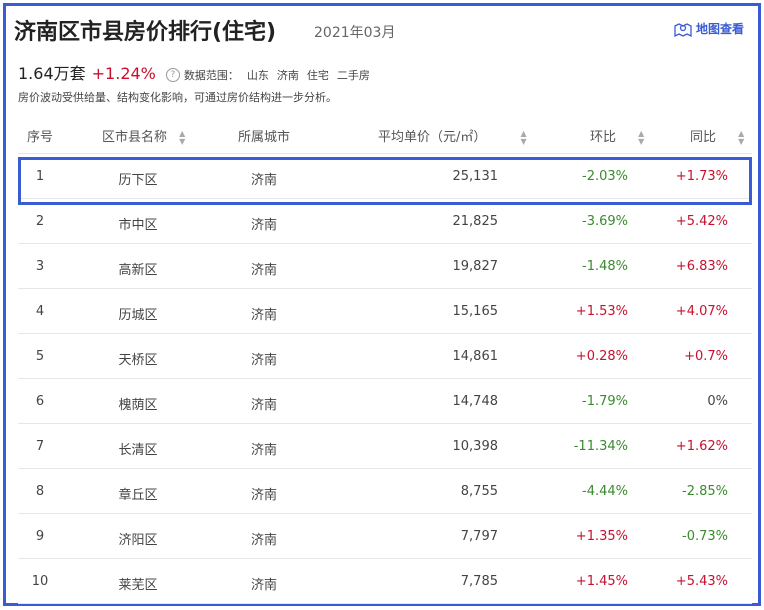  What do you see at coordinates (701, 221) in the screenshot?
I see `yoy-cell: +5.42%` at bounding box center [701, 221].